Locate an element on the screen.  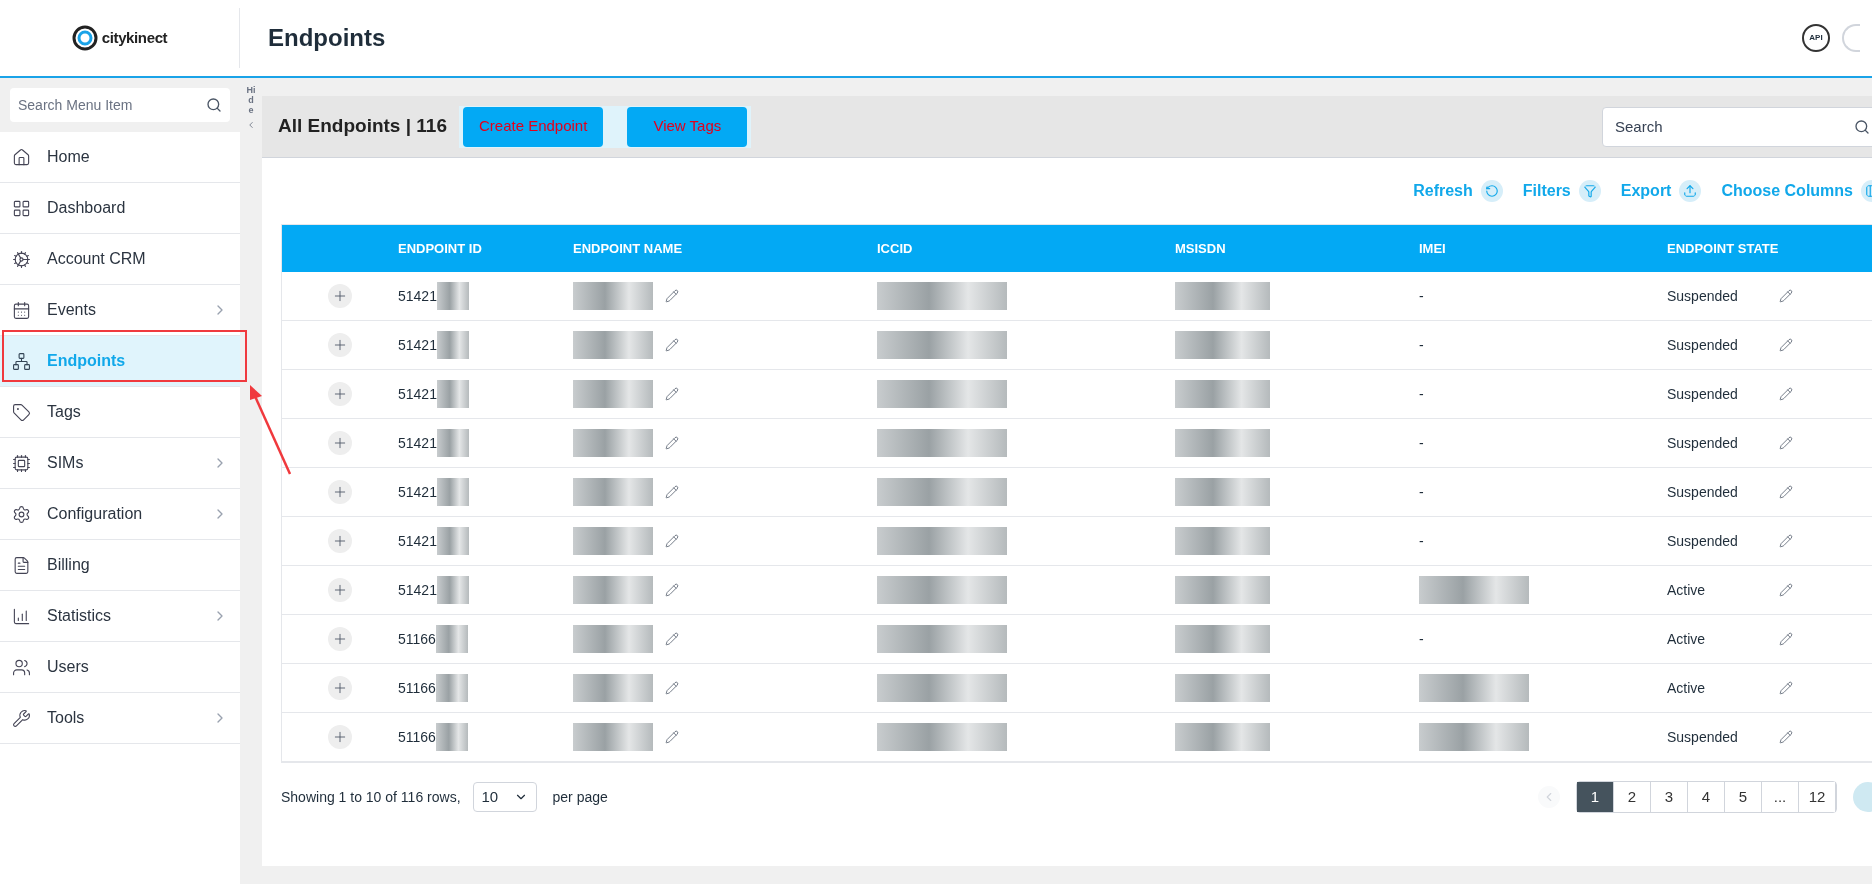
column-header: ENDPOINT NAME is located at coordinates (628, 248).